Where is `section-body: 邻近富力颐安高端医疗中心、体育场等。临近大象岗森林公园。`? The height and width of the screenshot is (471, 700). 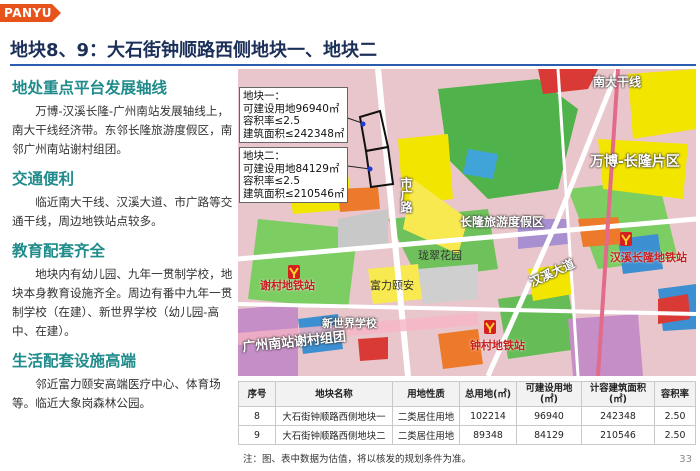
section-body: 邻近富力颐安高端医疗中心、体育场等。临近大象岗森林公园。 is located at coordinates (116, 393).